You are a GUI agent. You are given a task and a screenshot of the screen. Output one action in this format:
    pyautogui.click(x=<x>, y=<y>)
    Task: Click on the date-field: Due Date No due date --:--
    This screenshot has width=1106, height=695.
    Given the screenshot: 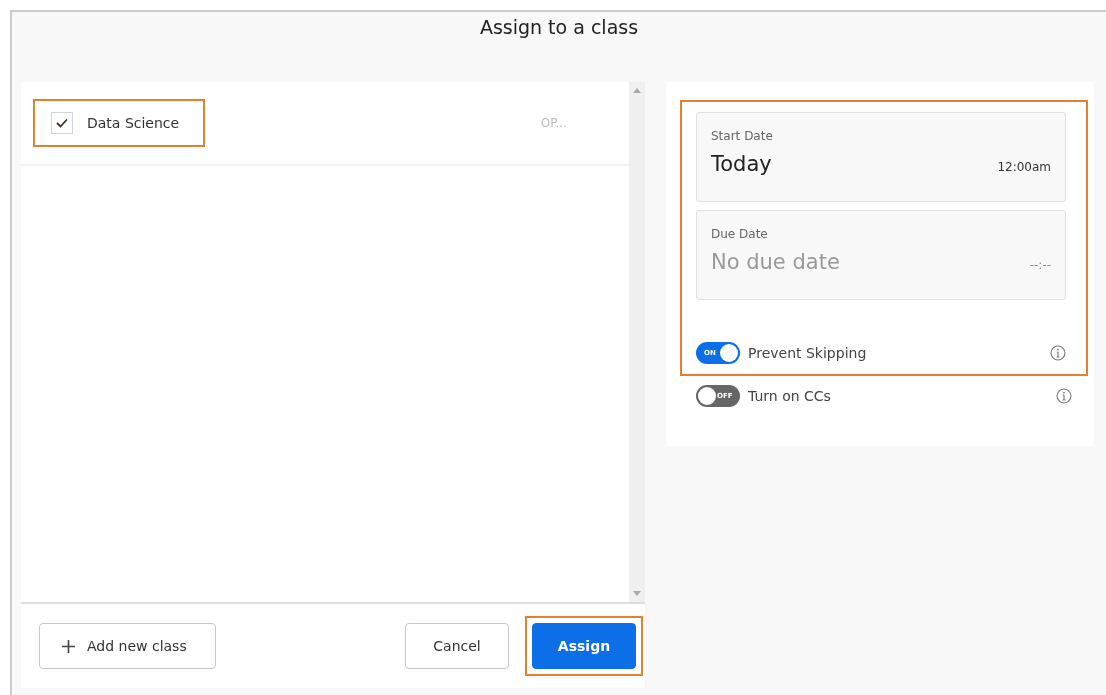 What is the action you would take?
    pyautogui.click(x=881, y=255)
    